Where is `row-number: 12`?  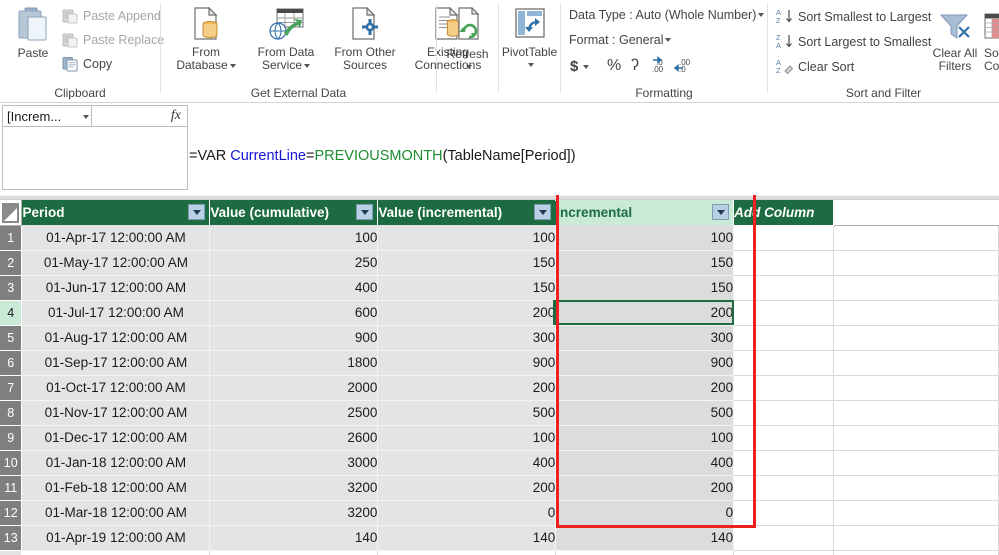
row-number: 12 is located at coordinates (11, 513).